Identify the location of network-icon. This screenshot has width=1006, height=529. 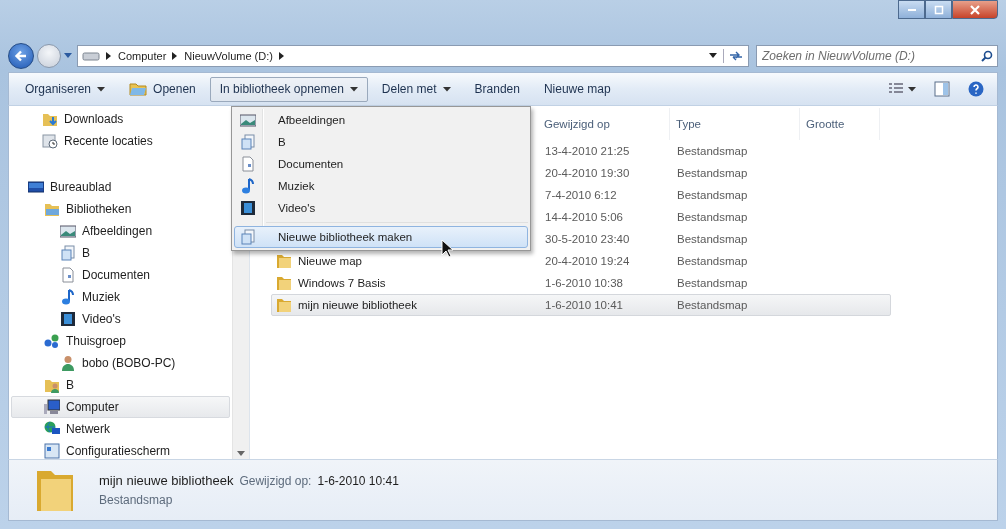
(52, 429).